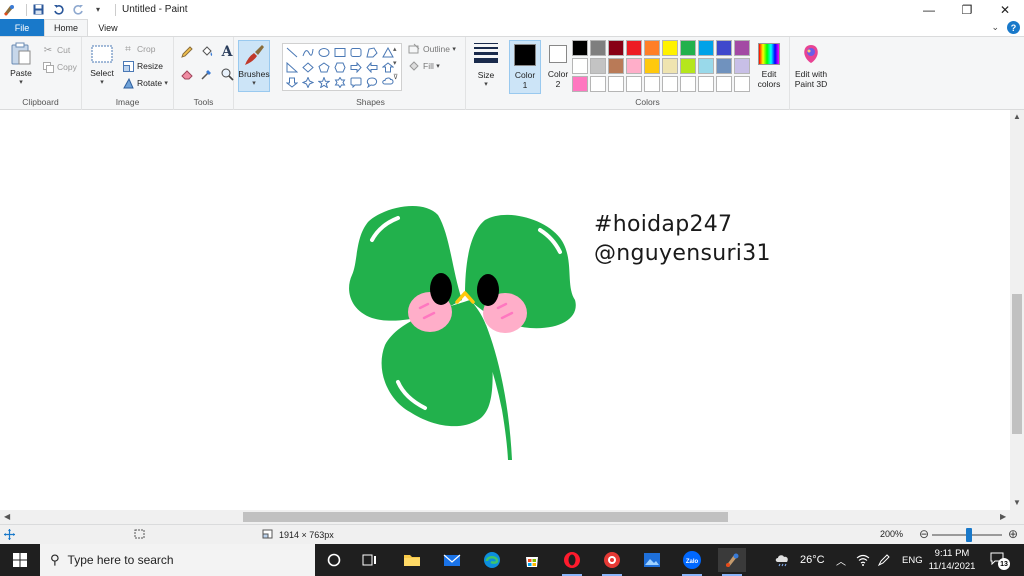 This screenshot has height=576, width=1024. Describe the element at coordinates (452, 560) in the screenshot. I see `mail-icon` at that location.